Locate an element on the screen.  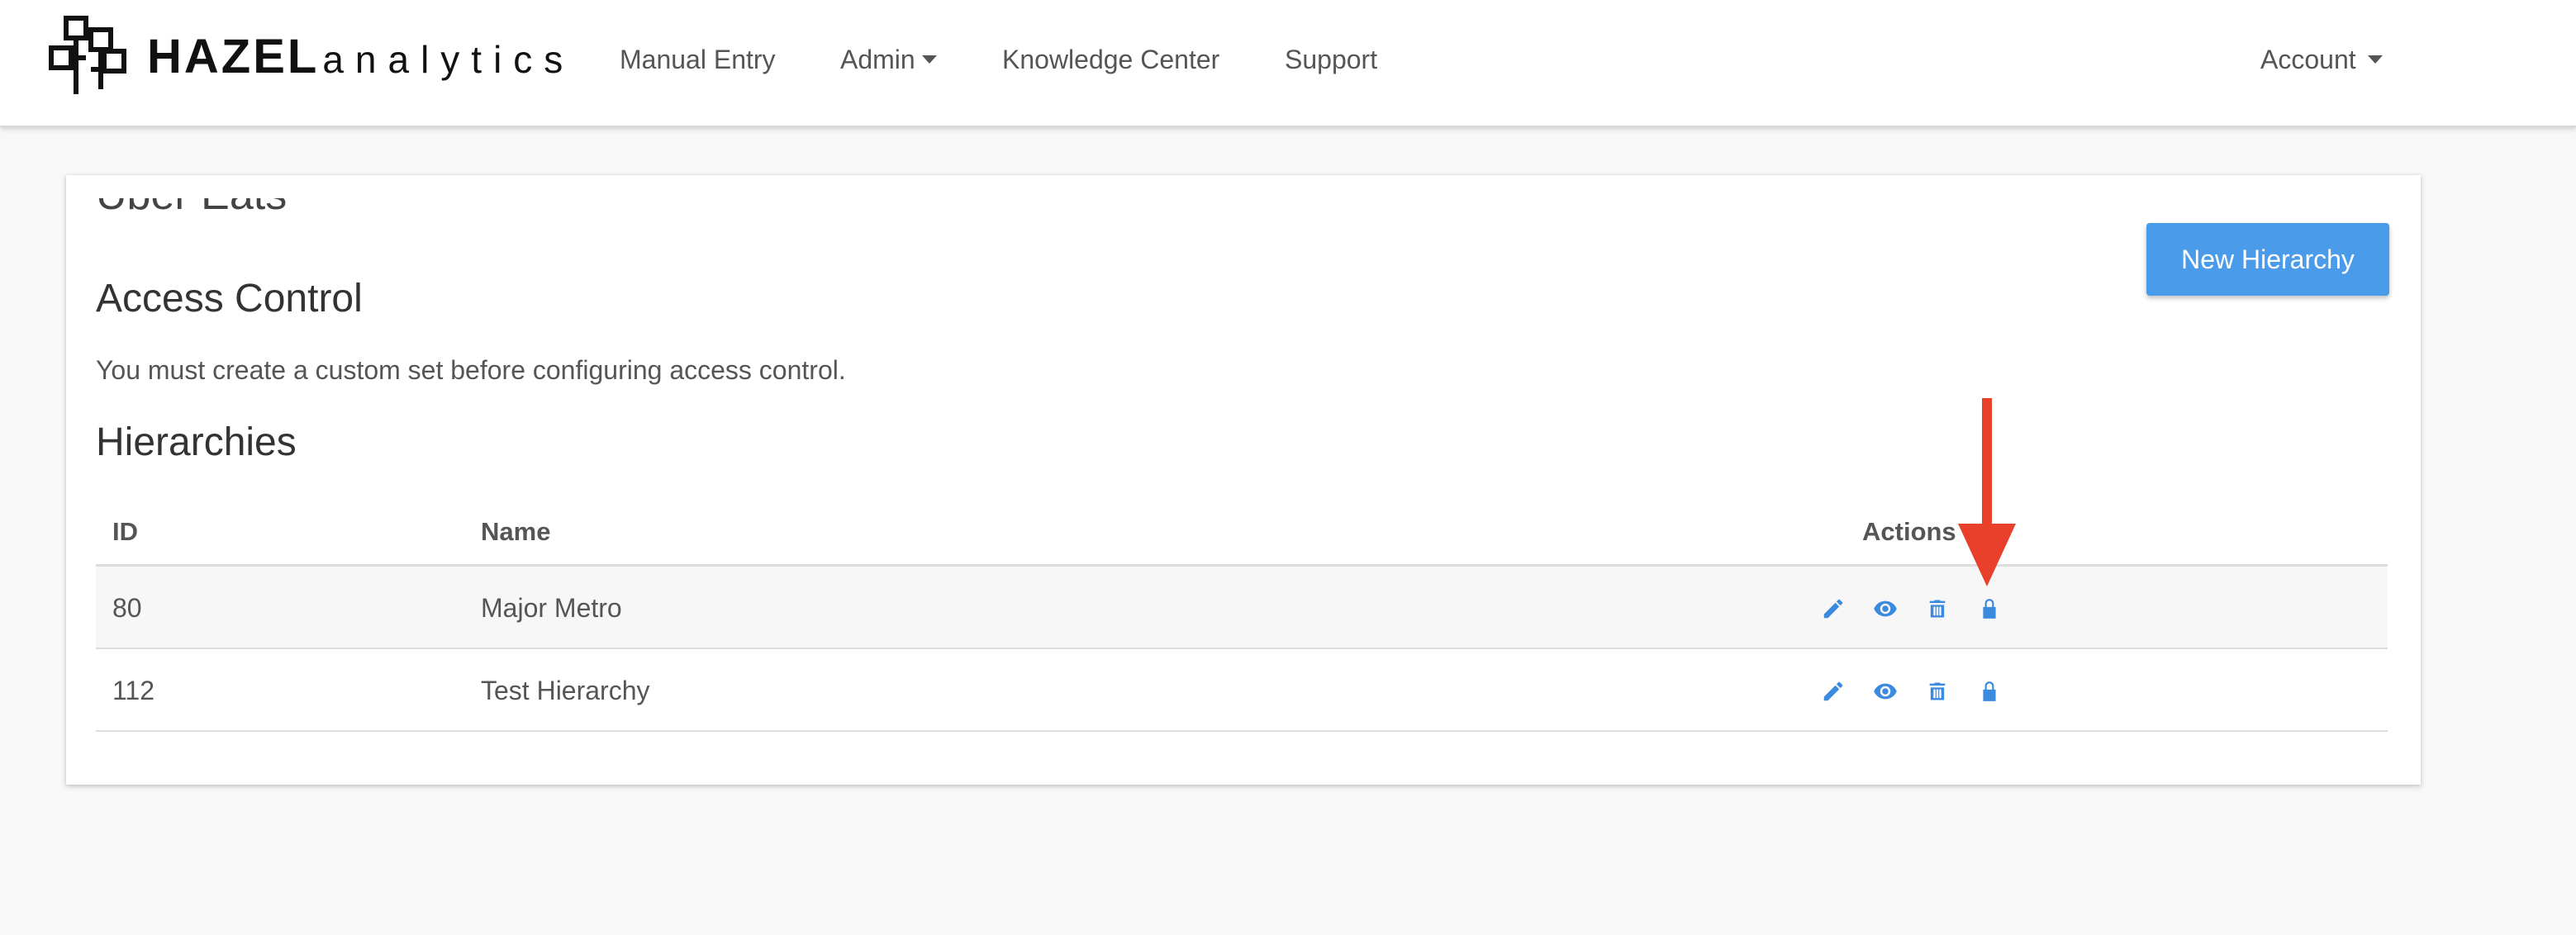
company-title-clipped: Uber Eats is located at coordinates (344, 209).